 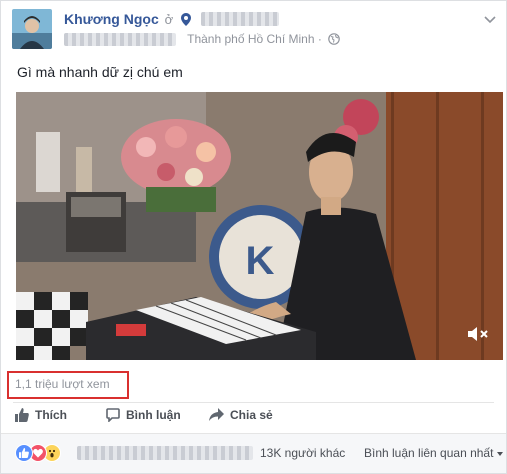 What do you see at coordinates (260, 261) in the screenshot?
I see `svg-text: K` at bounding box center [260, 261].